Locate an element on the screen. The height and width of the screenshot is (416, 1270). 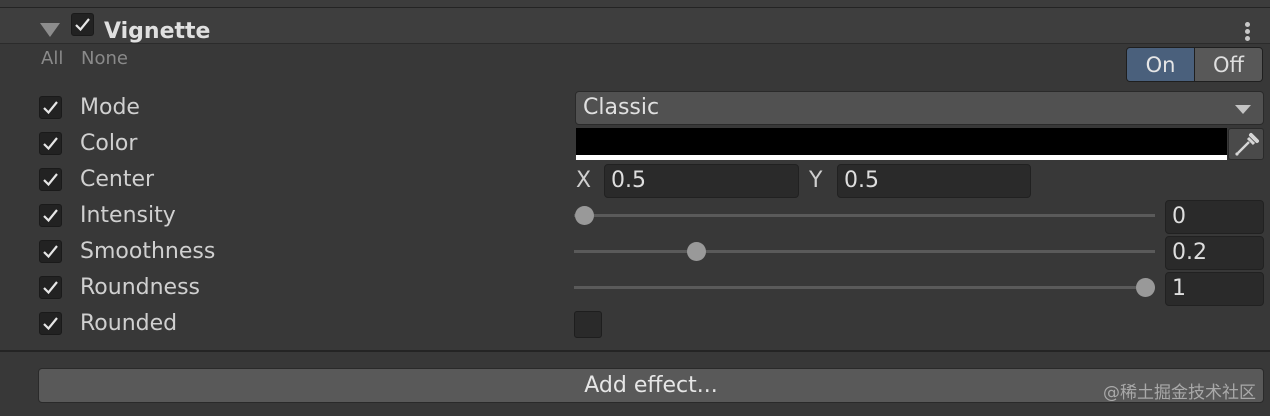
mode-label: Mode is located at coordinates (110, 107).